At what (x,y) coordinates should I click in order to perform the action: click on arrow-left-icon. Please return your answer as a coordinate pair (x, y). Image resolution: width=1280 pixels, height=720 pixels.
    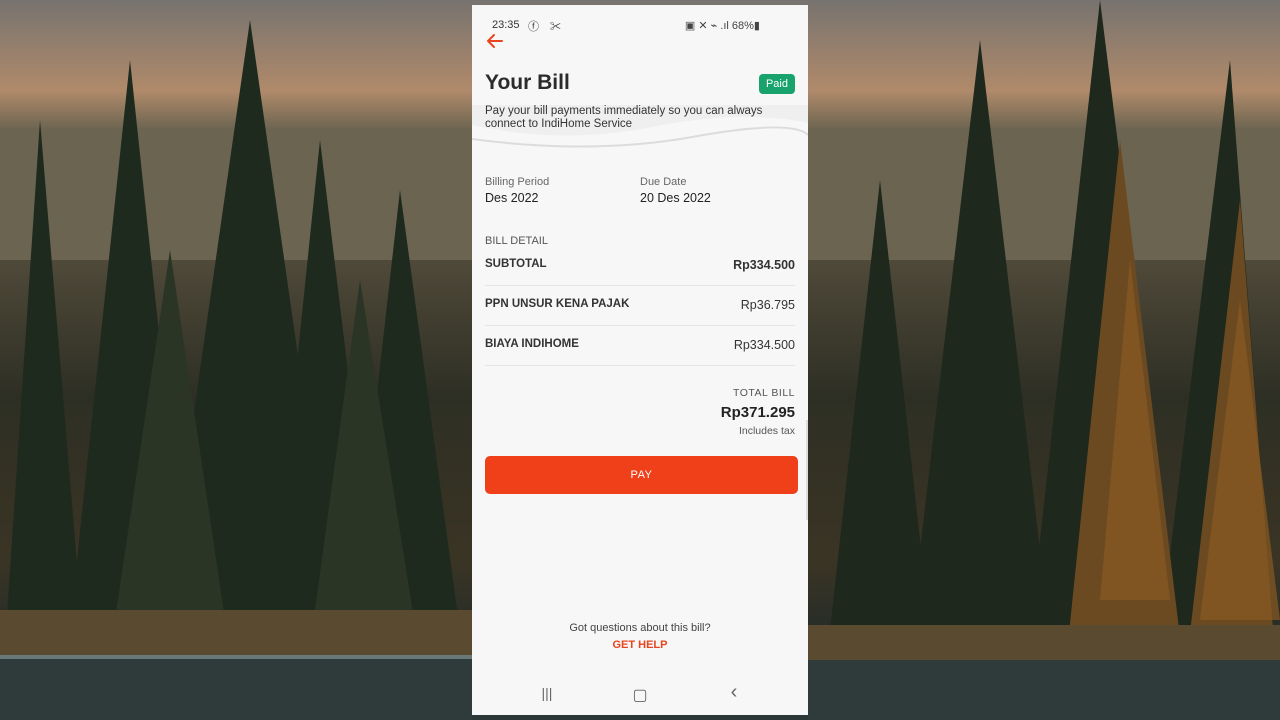
    Looking at the image, I should click on (496, 42).